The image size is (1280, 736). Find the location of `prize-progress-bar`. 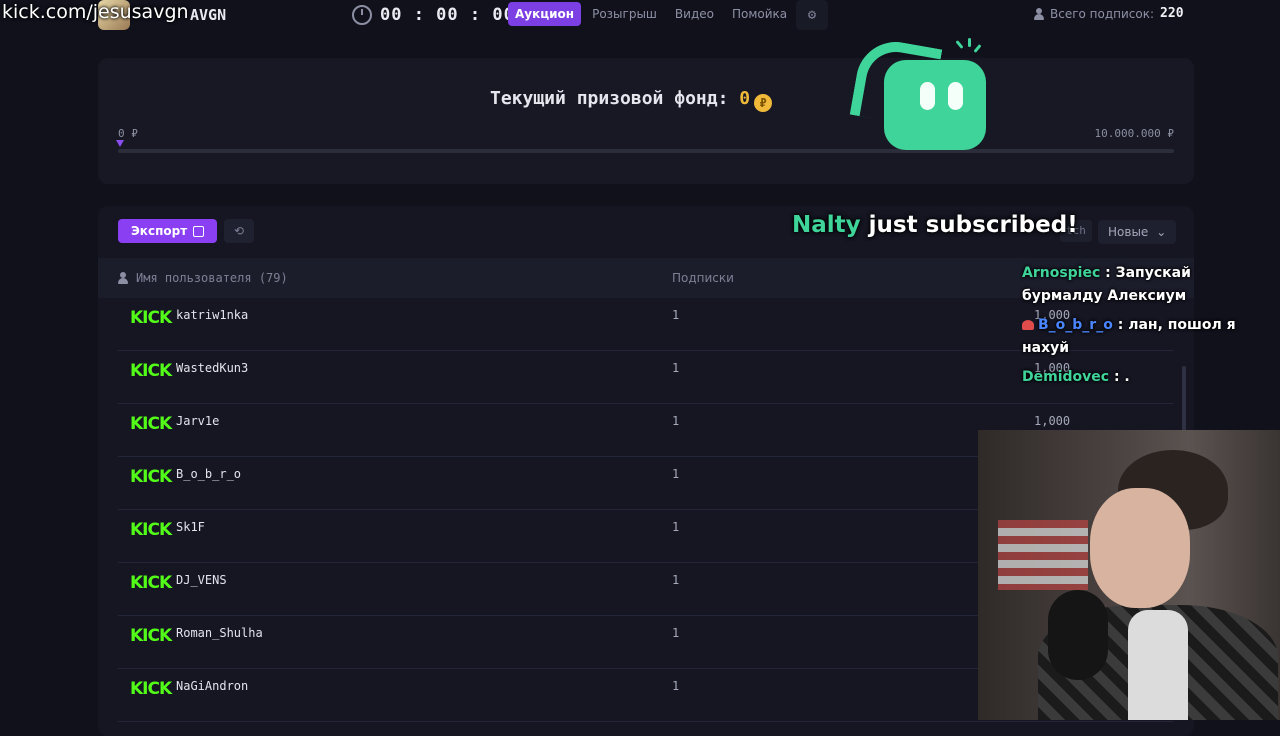

prize-progress-bar is located at coordinates (645, 146).